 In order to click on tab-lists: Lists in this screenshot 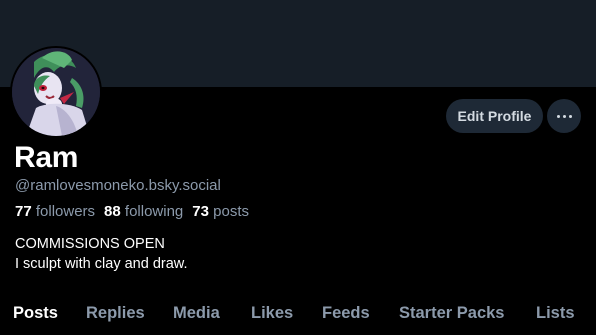, I will do `click(555, 313)`.